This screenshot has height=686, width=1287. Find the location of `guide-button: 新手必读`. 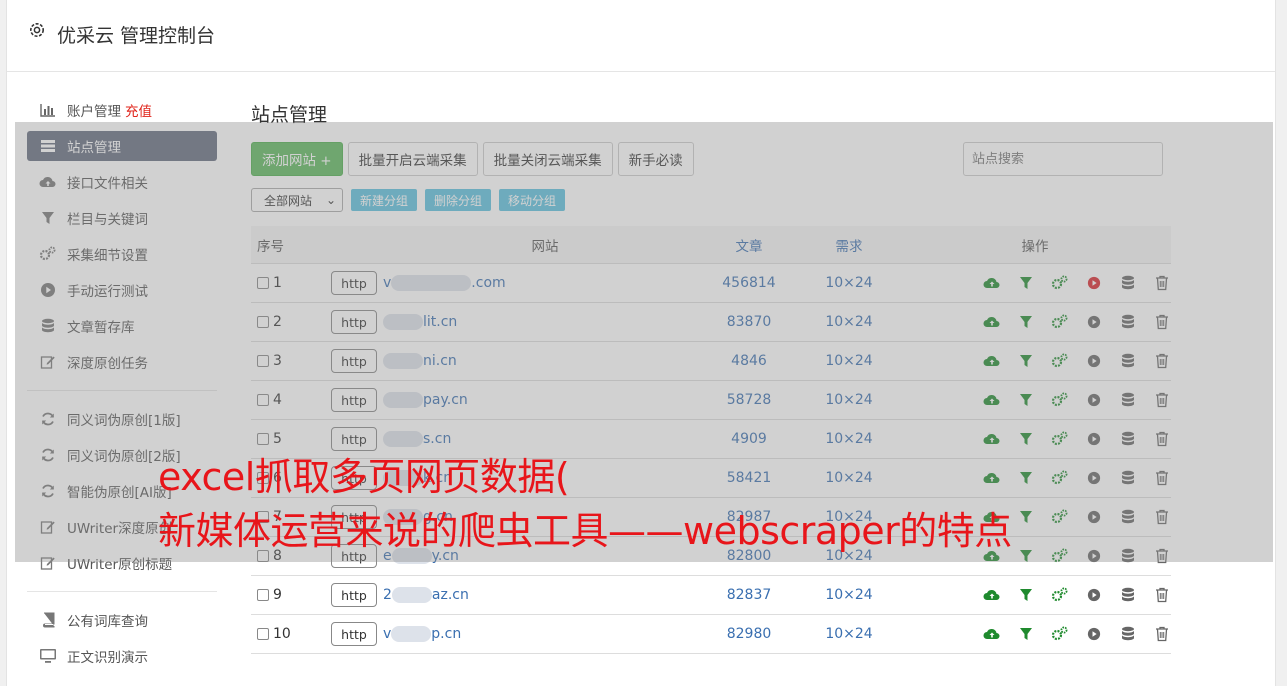

guide-button: 新手必读 is located at coordinates (655, 159).